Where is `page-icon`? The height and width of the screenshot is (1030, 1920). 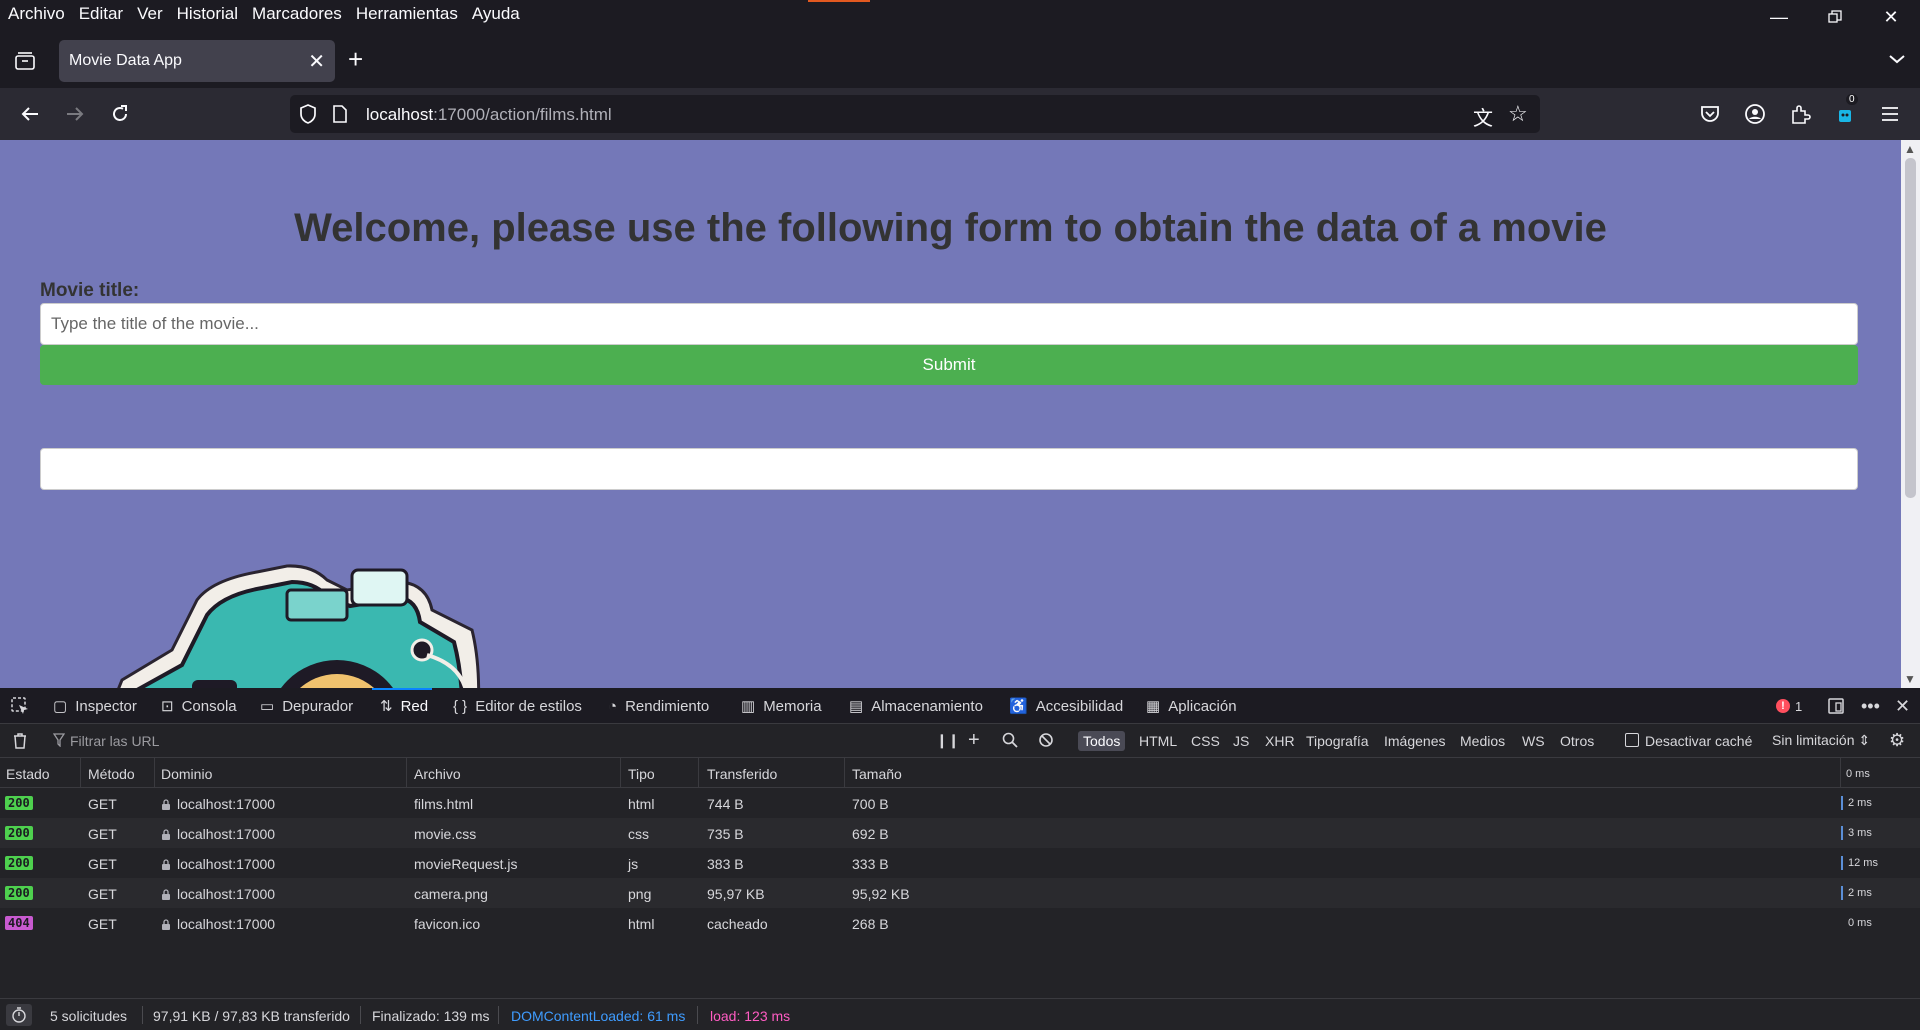 page-icon is located at coordinates (340, 116).